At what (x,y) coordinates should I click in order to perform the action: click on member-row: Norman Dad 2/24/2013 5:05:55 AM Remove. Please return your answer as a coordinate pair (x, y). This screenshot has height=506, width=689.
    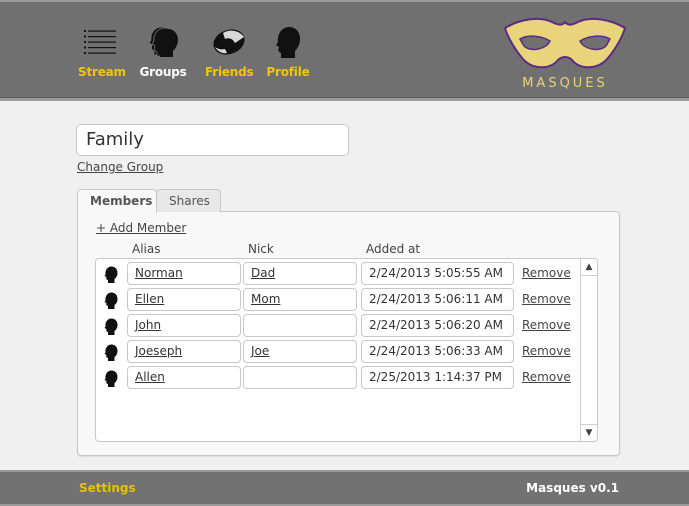
    Looking at the image, I should click on (338, 274).